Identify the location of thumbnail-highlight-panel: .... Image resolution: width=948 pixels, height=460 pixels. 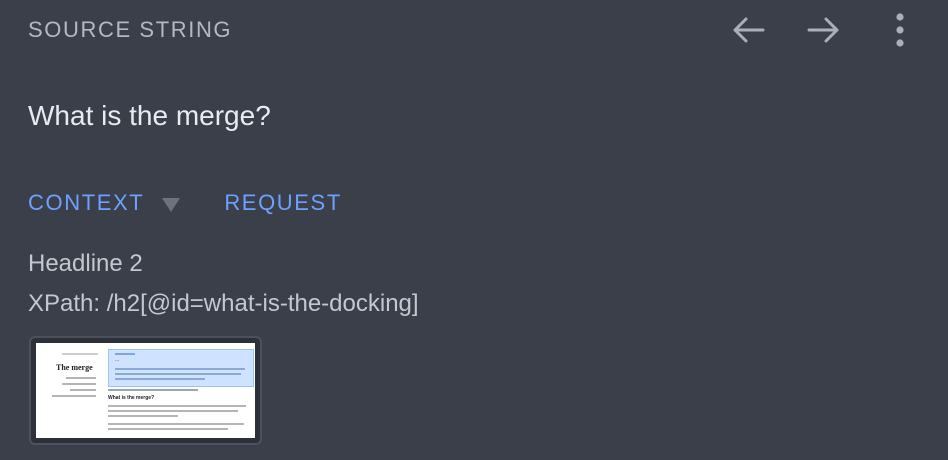
(181, 368).